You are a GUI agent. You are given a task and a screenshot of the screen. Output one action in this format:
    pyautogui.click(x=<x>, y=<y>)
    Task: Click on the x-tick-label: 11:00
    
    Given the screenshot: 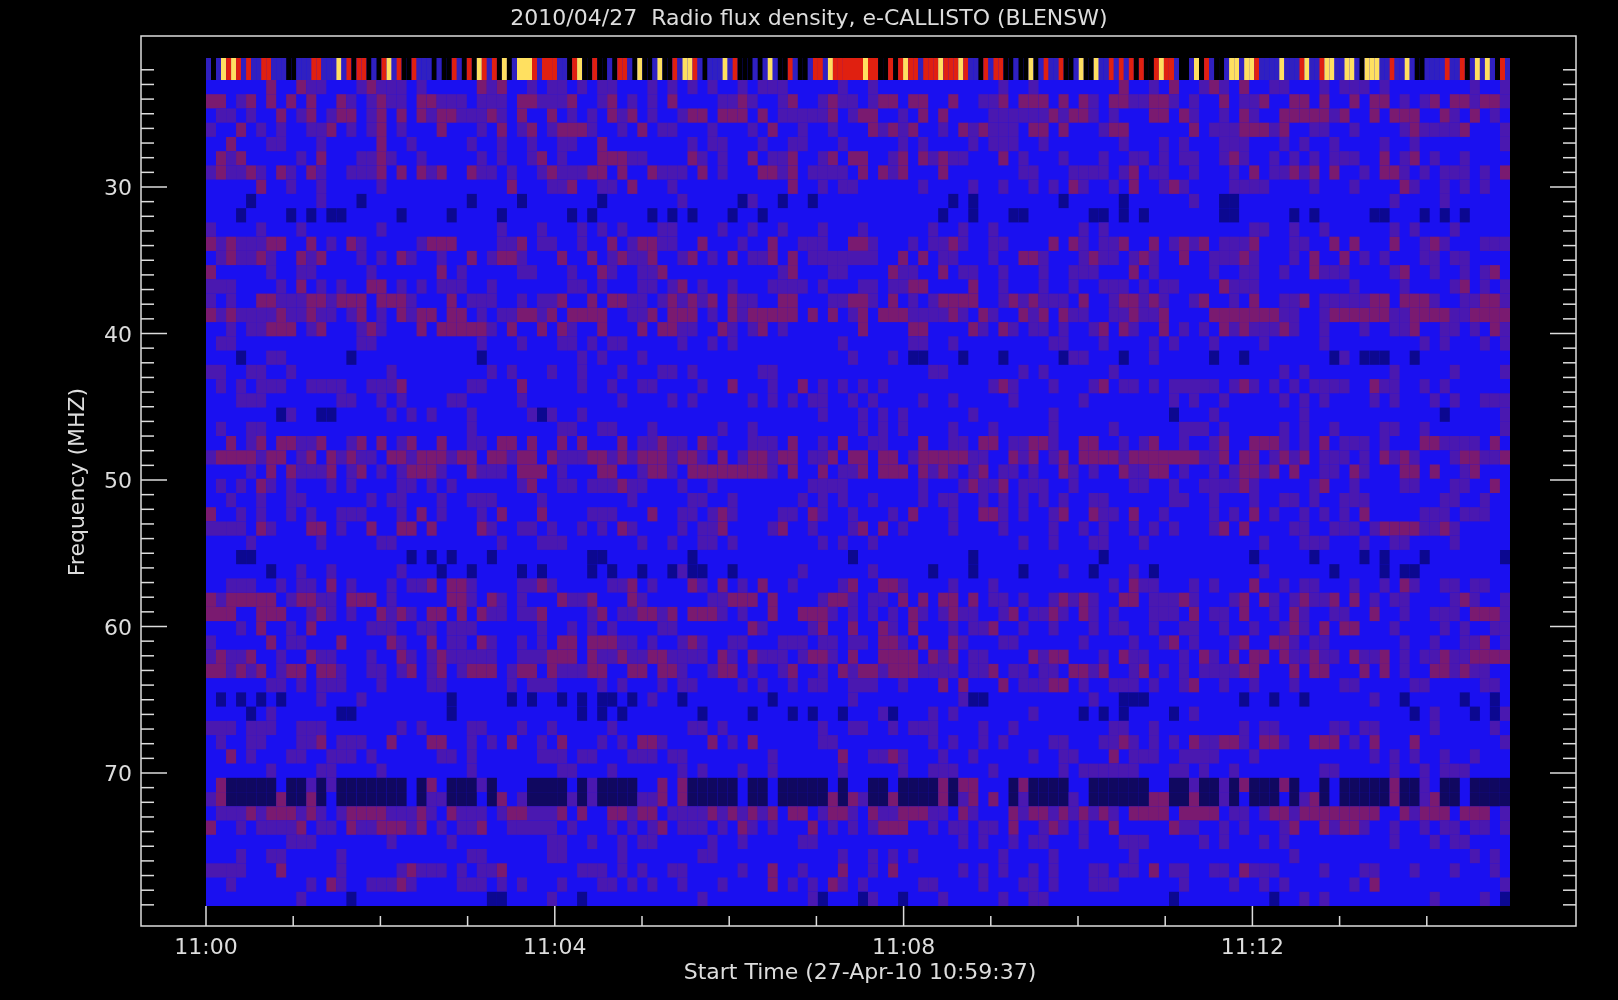 What is the action you would take?
    pyautogui.click(x=206, y=946)
    